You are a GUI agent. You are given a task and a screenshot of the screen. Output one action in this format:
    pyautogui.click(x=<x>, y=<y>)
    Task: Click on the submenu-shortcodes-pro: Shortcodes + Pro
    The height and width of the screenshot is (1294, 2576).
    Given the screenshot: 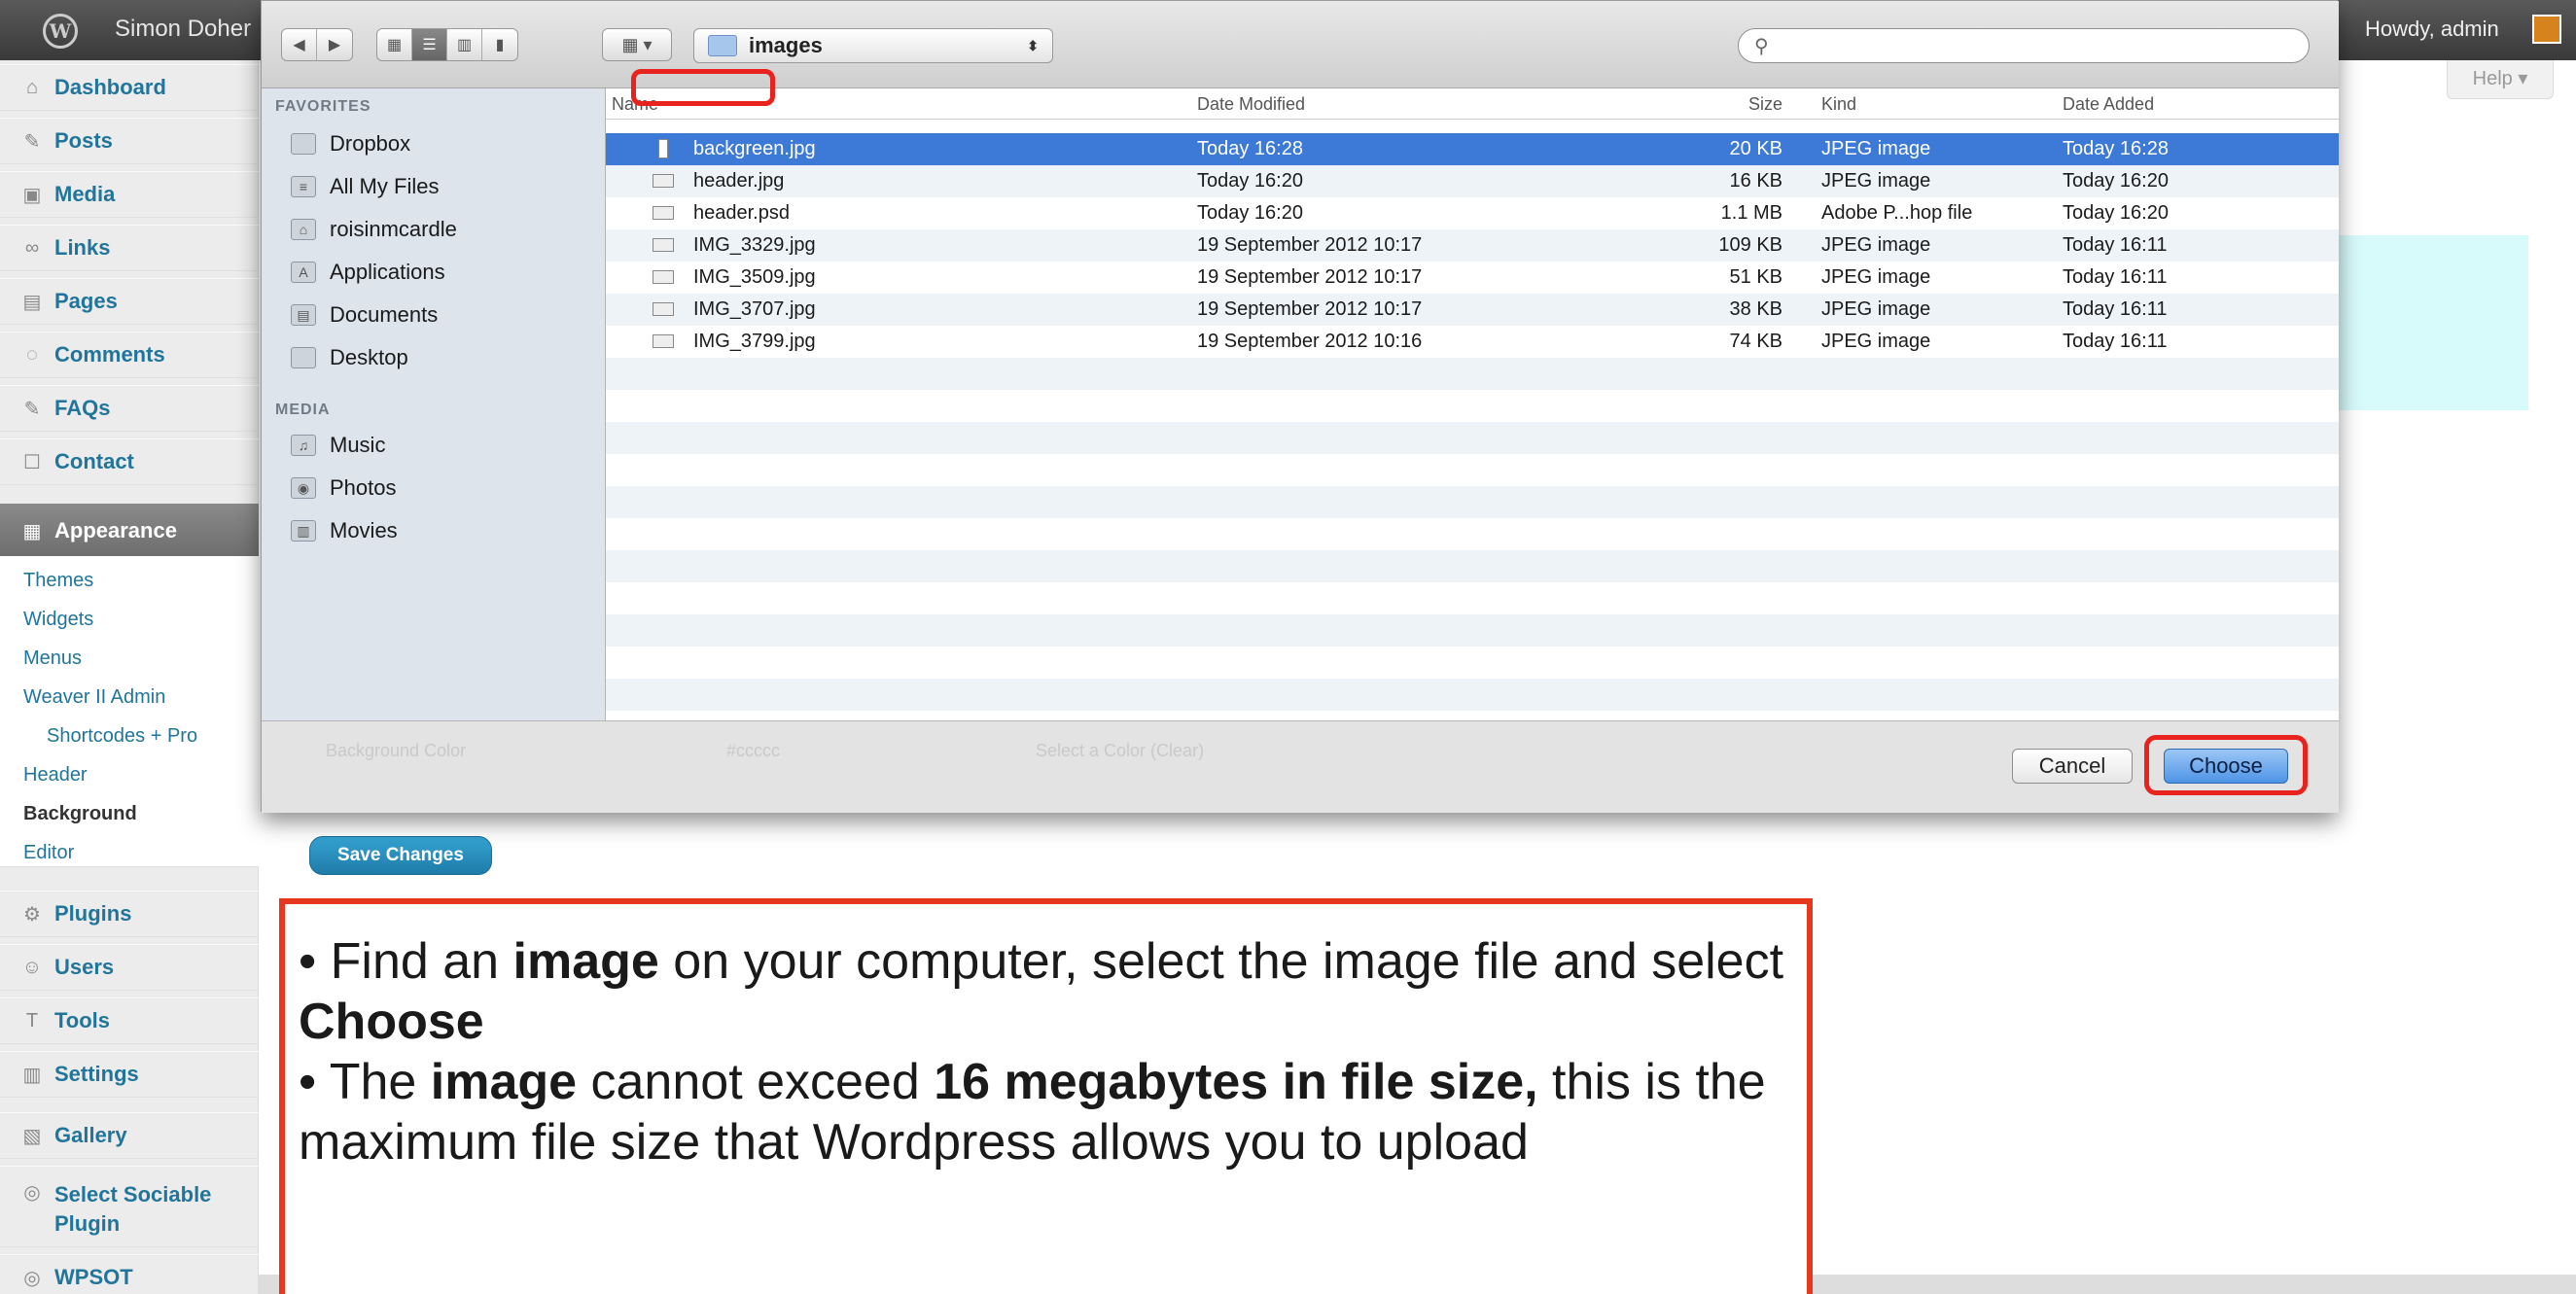 What is the action you would take?
    pyautogui.click(x=122, y=736)
    